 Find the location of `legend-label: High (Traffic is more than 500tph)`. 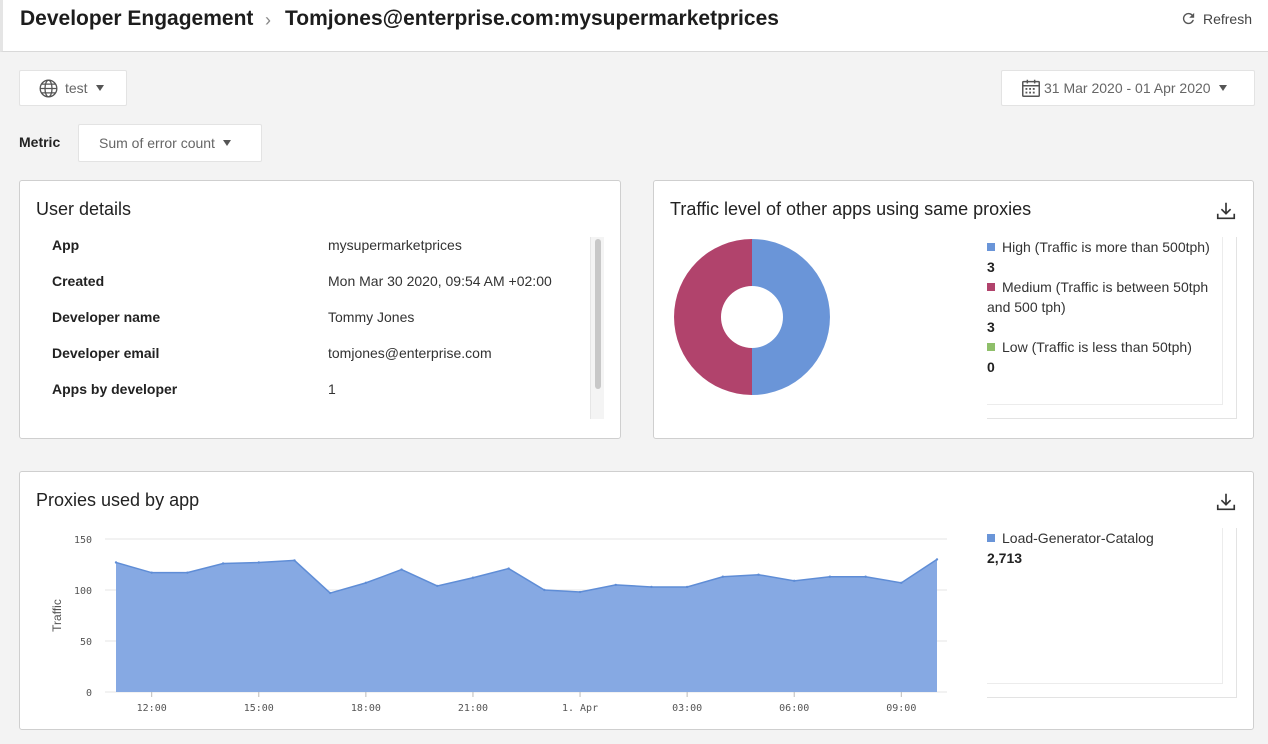

legend-label: High (Traffic is more than 500tph) is located at coordinates (1106, 247).